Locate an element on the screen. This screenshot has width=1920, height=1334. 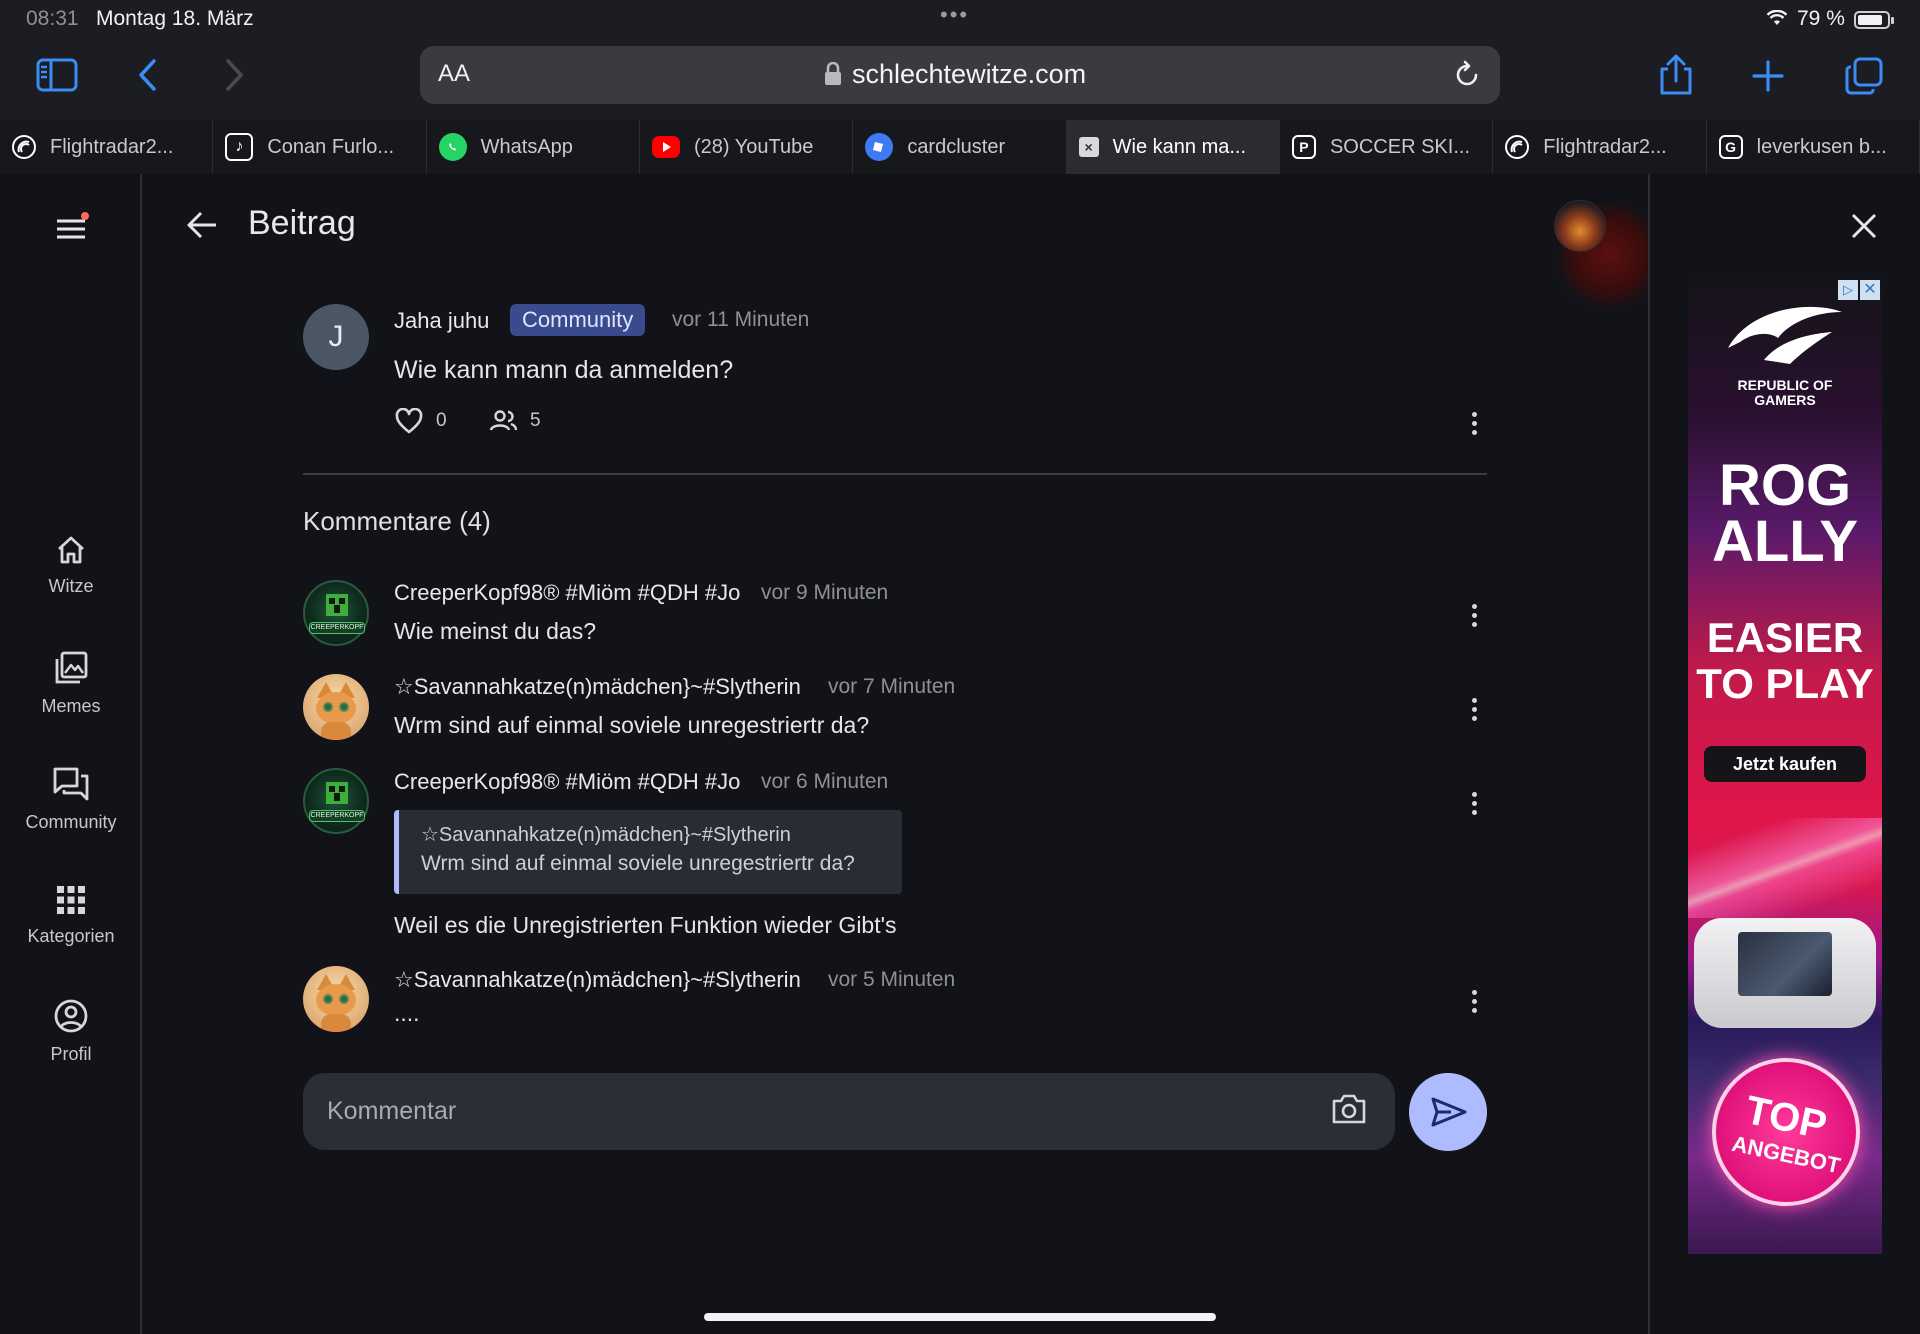
battery-percentage: 79 % is located at coordinates (1821, 18).